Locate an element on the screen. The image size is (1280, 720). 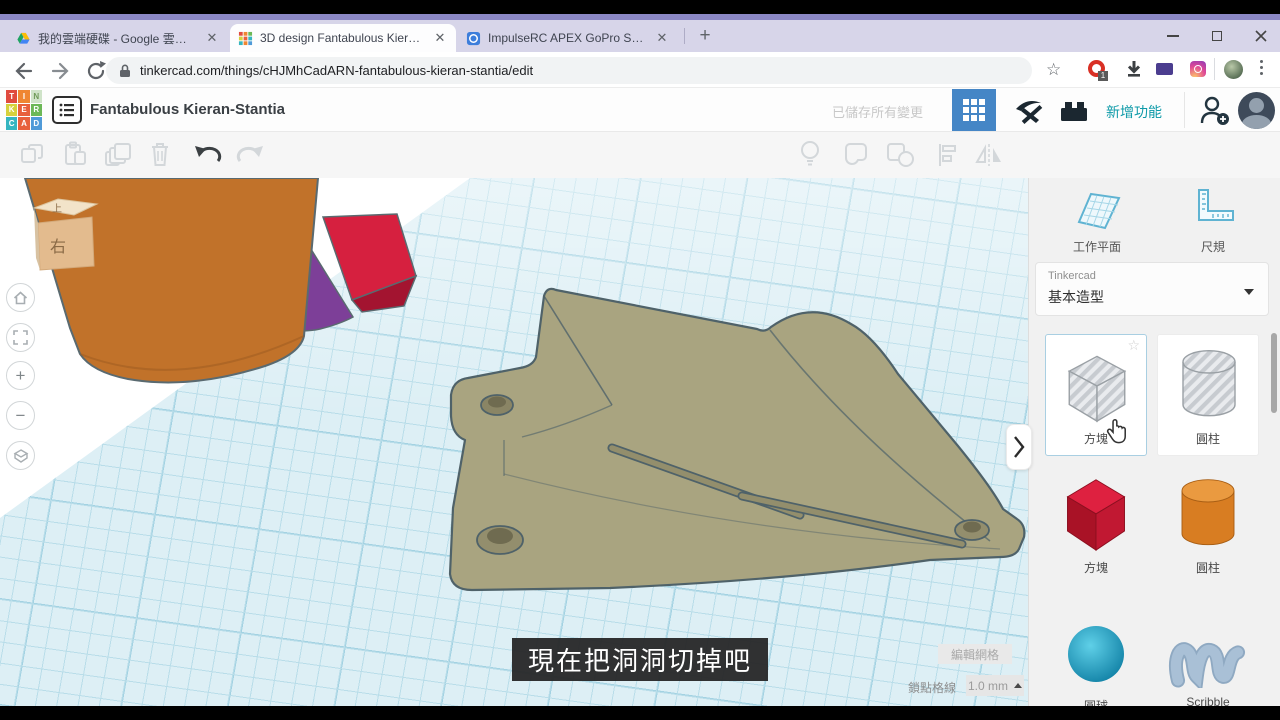
zoom-in-button: + is located at coordinates (20, 375).